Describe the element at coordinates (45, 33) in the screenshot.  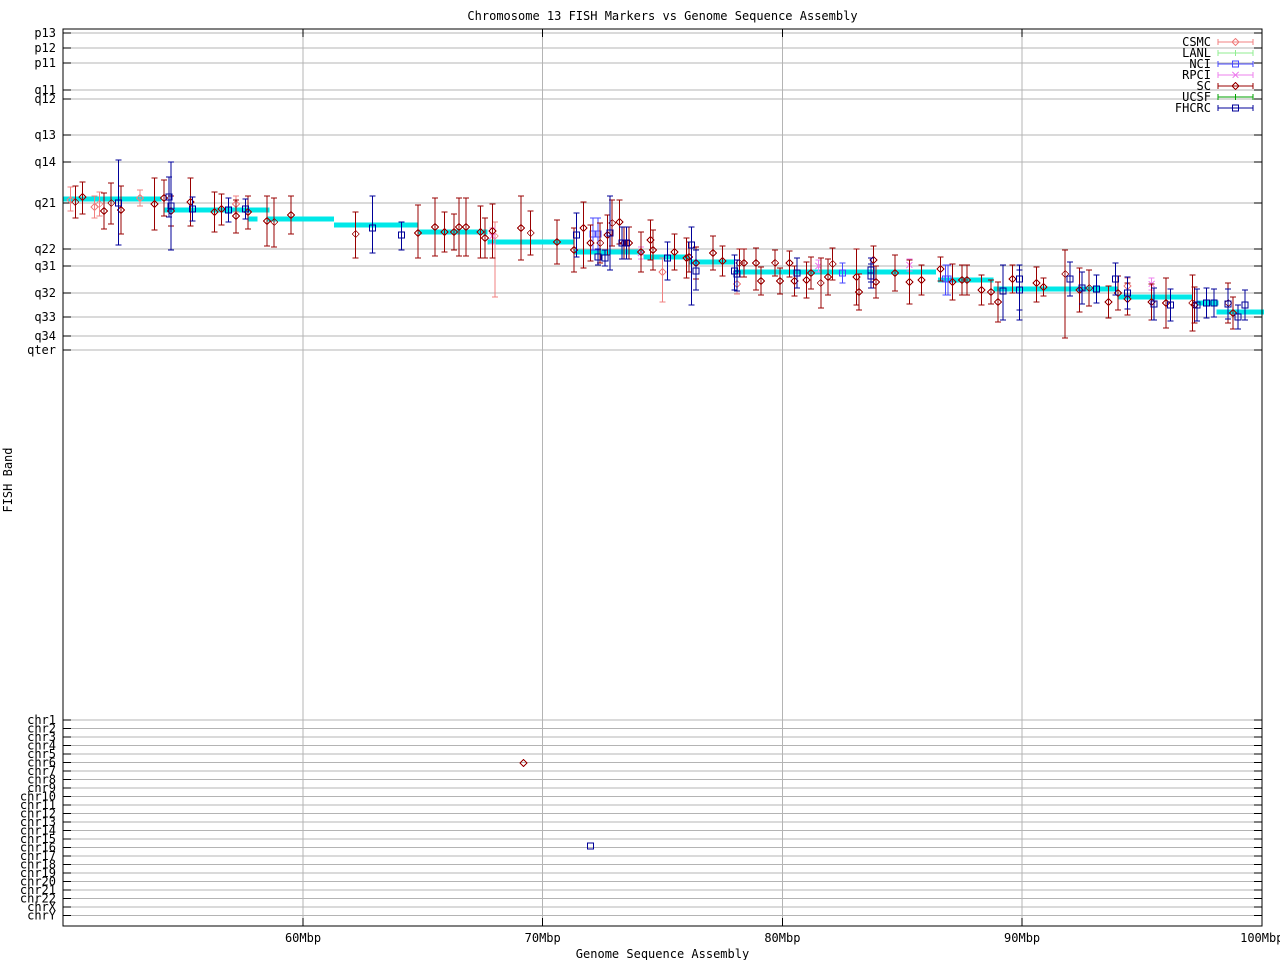
I see `y-tick-label: p13` at that location.